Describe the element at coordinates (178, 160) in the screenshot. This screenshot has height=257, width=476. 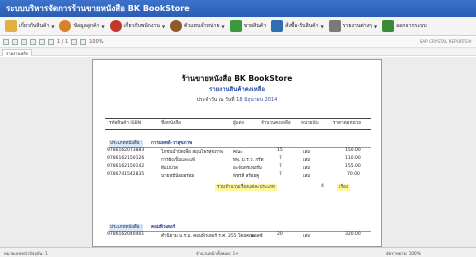
I see `cell-title: การฝังเข็มและแพ้` at that location.